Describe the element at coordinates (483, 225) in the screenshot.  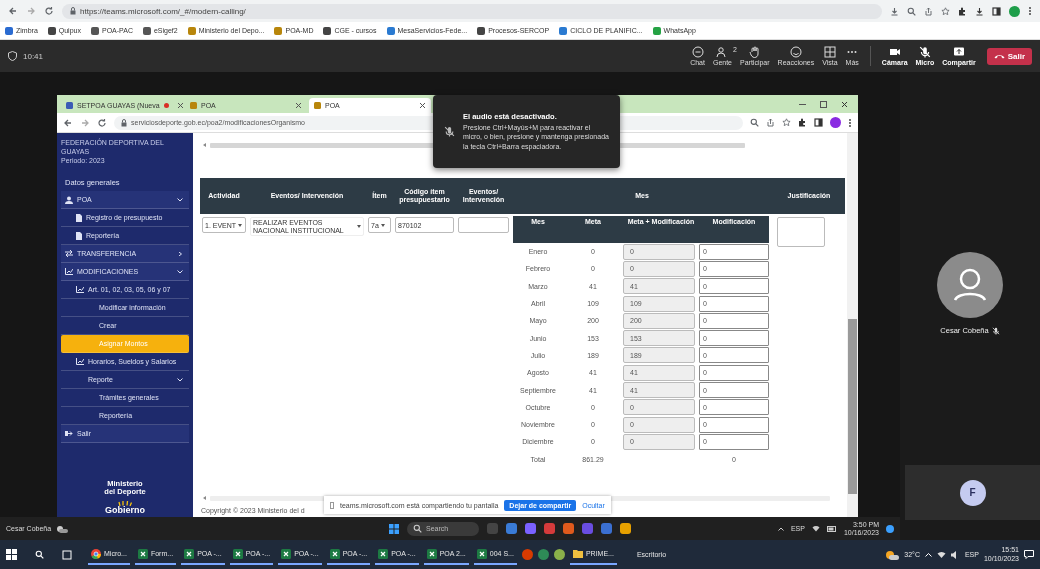
I see `intervention-field` at that location.